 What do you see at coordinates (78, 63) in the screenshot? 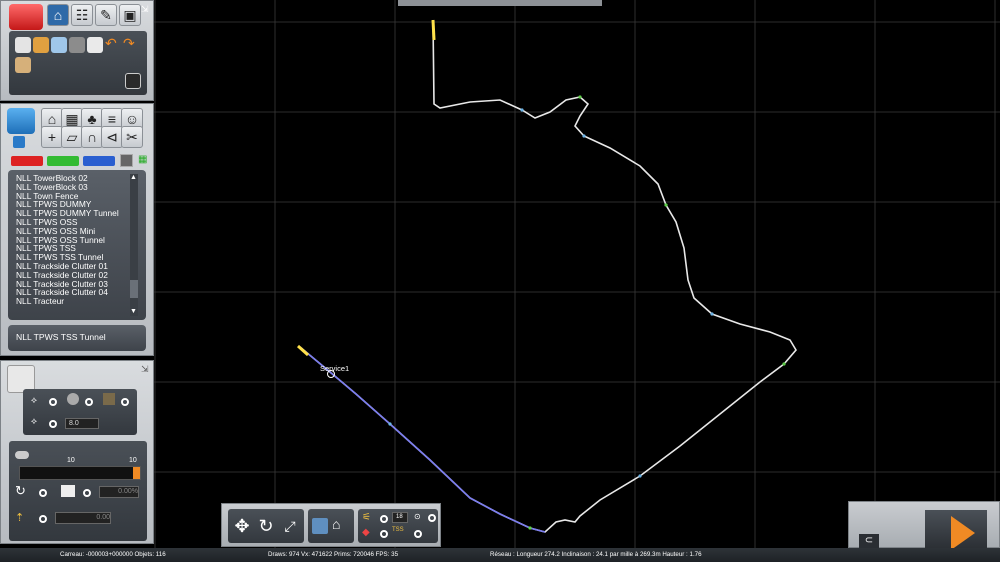
I see `edit-tools-box: ↶ ↷` at bounding box center [78, 63].